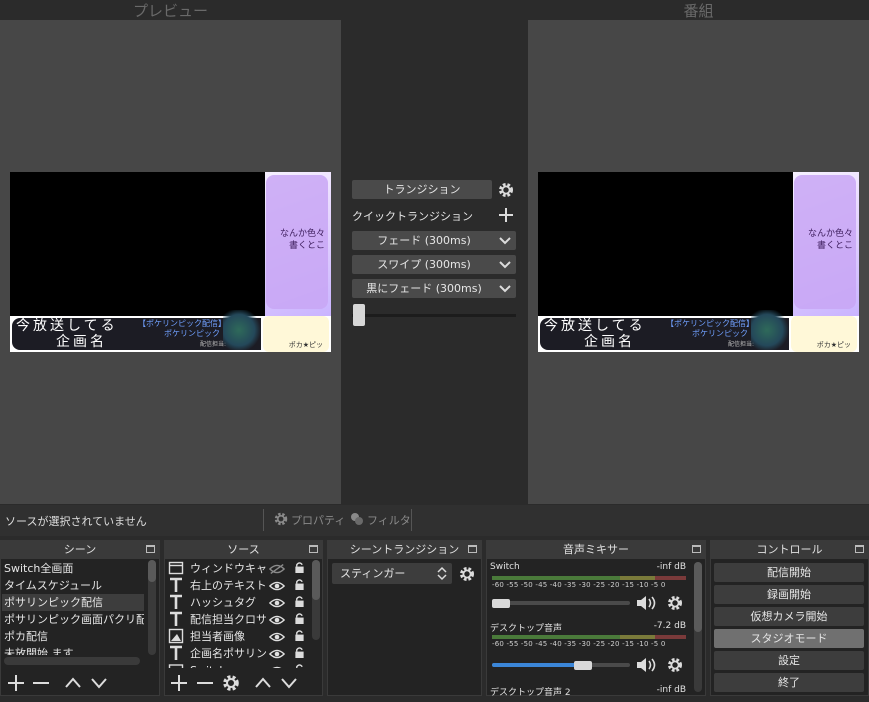 The width and height of the screenshot is (869, 702). I want to click on source-item: Switch, so click(238, 665).